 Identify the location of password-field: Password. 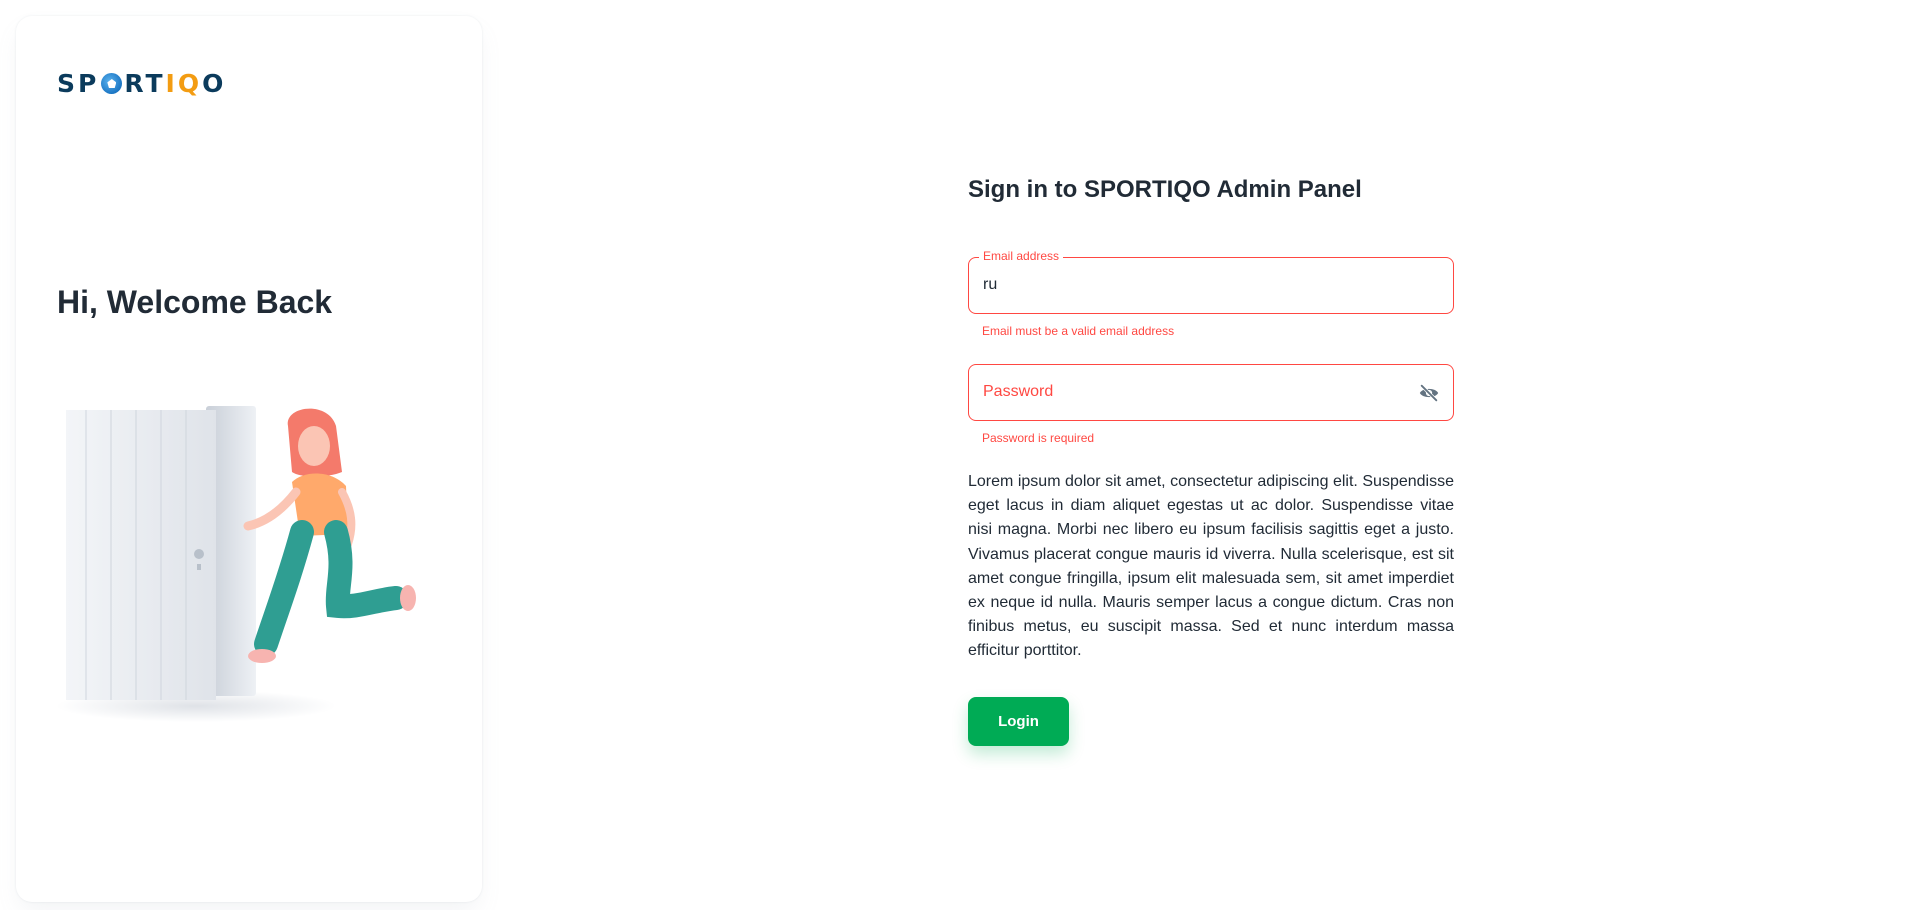
(1211, 392).